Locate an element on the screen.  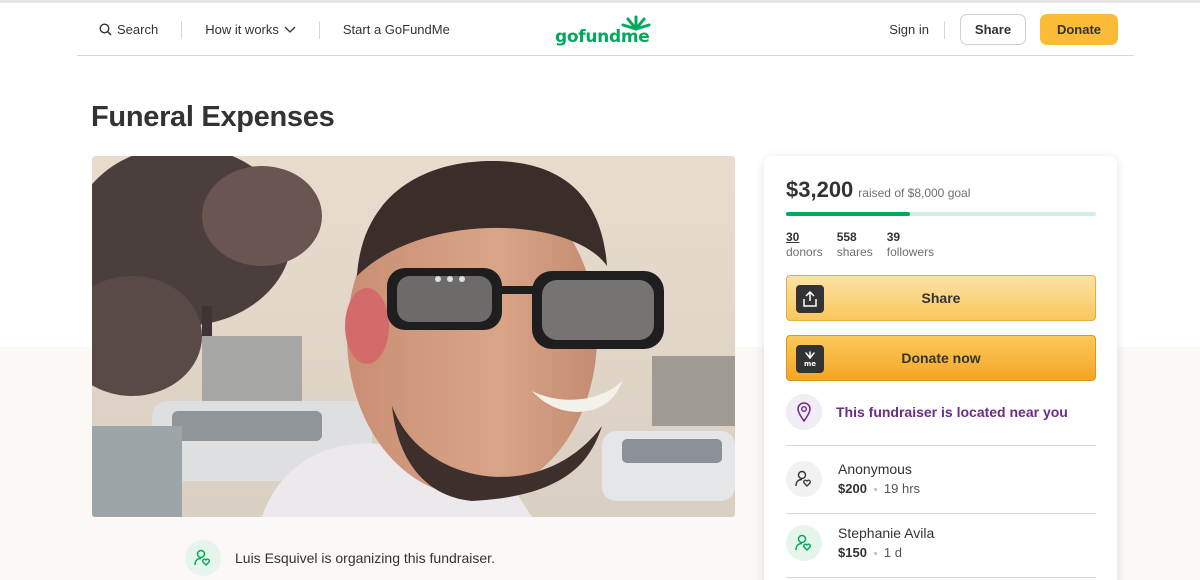
nav-search-label: Search is located at coordinates (138, 29).